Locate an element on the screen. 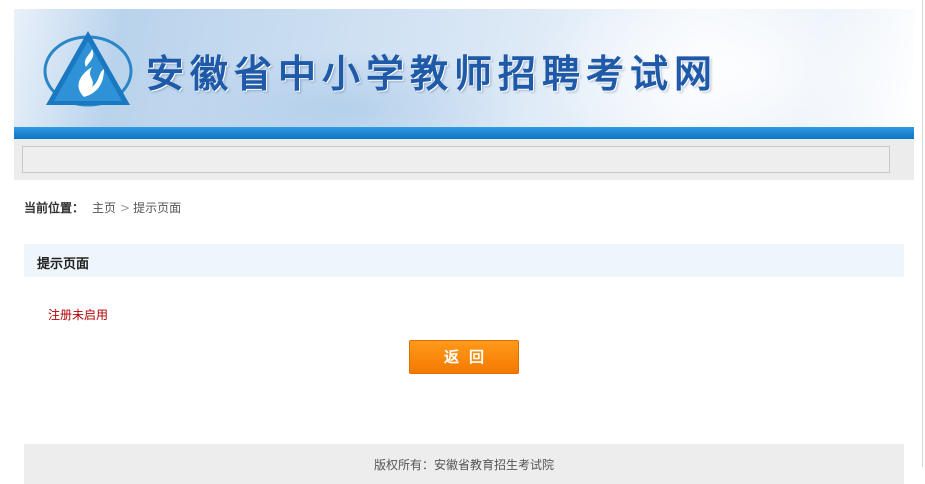  nav-strip is located at coordinates (464, 159).